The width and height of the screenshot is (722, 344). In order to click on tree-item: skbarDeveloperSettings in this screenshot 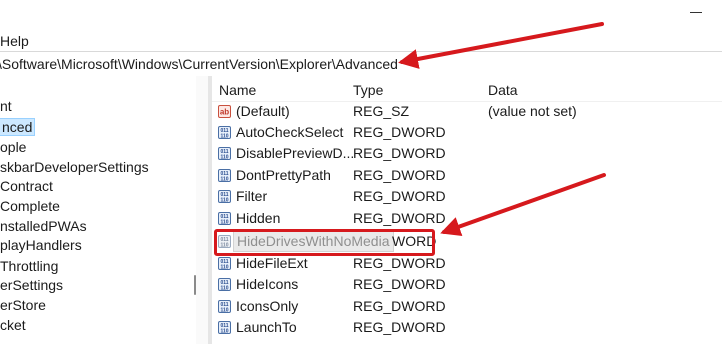, I will do `click(74, 167)`.